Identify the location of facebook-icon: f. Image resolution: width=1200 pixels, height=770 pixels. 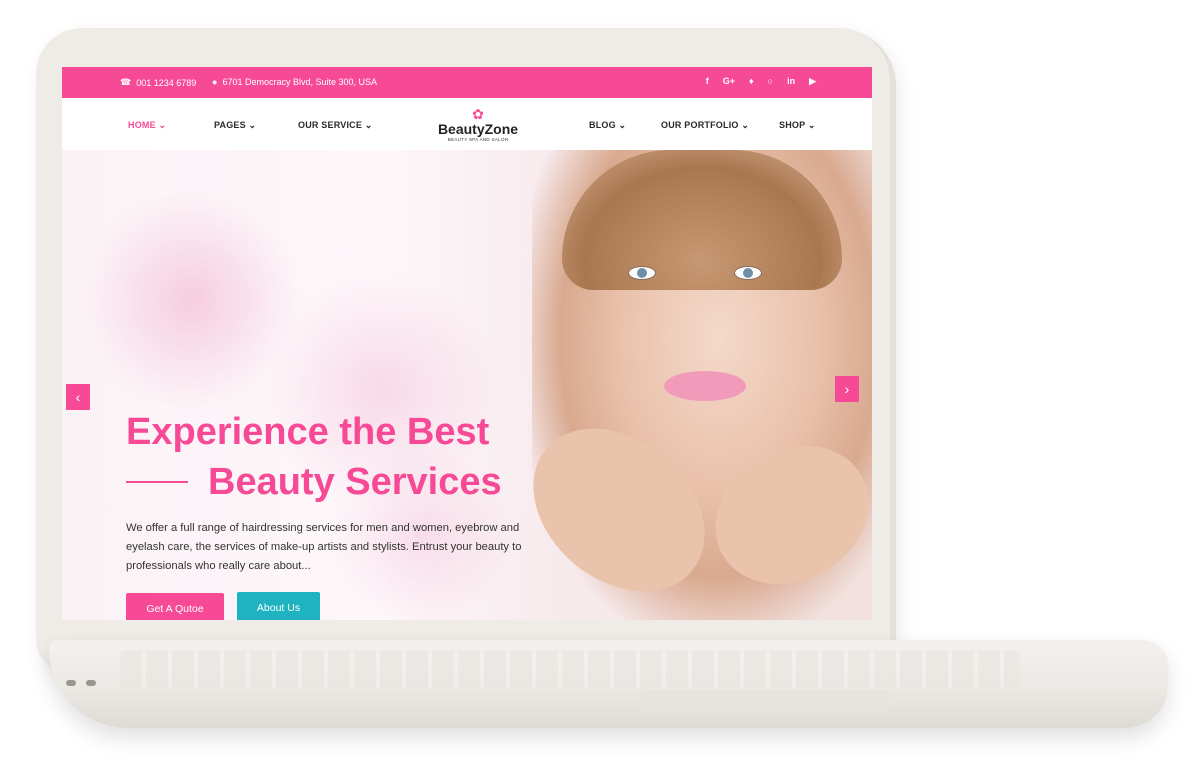
(707, 81).